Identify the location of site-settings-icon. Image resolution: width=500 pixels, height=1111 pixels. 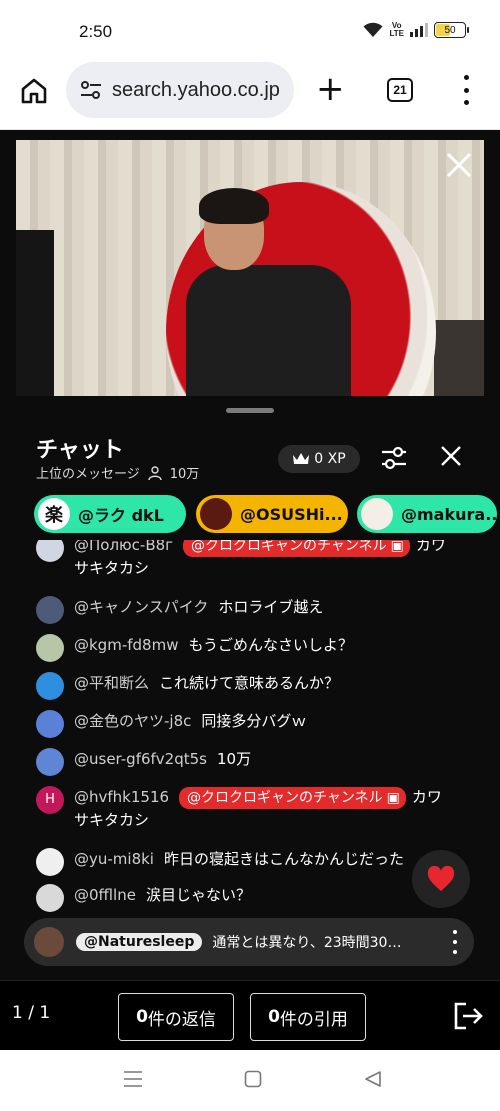
(91, 90).